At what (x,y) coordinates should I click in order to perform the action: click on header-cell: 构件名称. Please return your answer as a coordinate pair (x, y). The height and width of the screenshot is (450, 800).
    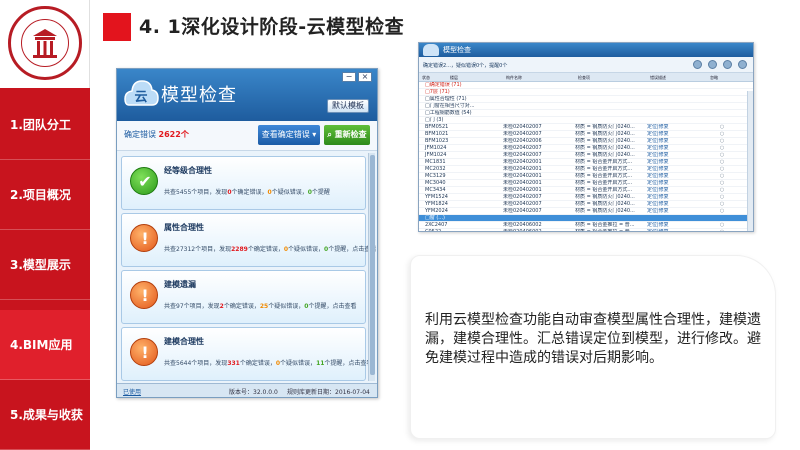
    Looking at the image, I should click on (539, 77).